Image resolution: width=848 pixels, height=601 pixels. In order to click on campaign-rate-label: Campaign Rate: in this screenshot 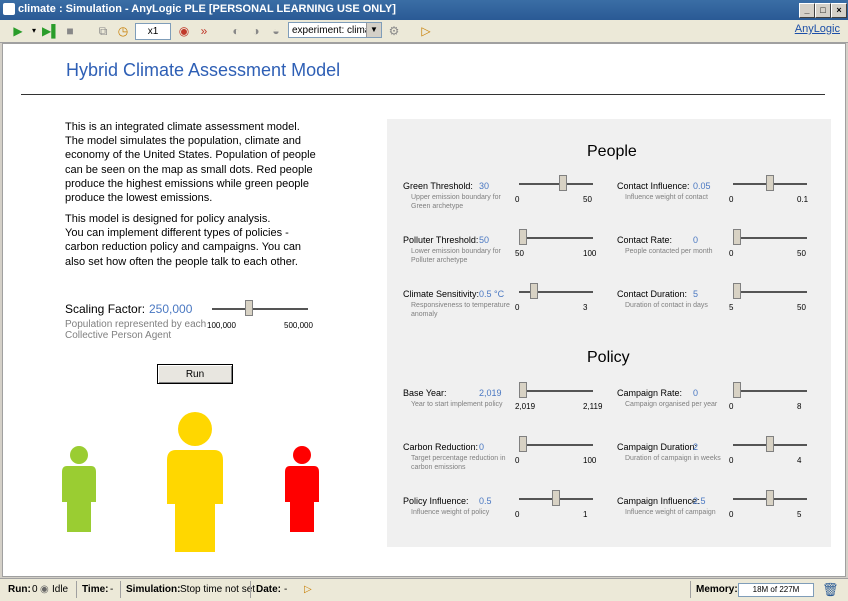, I will do `click(650, 393)`.